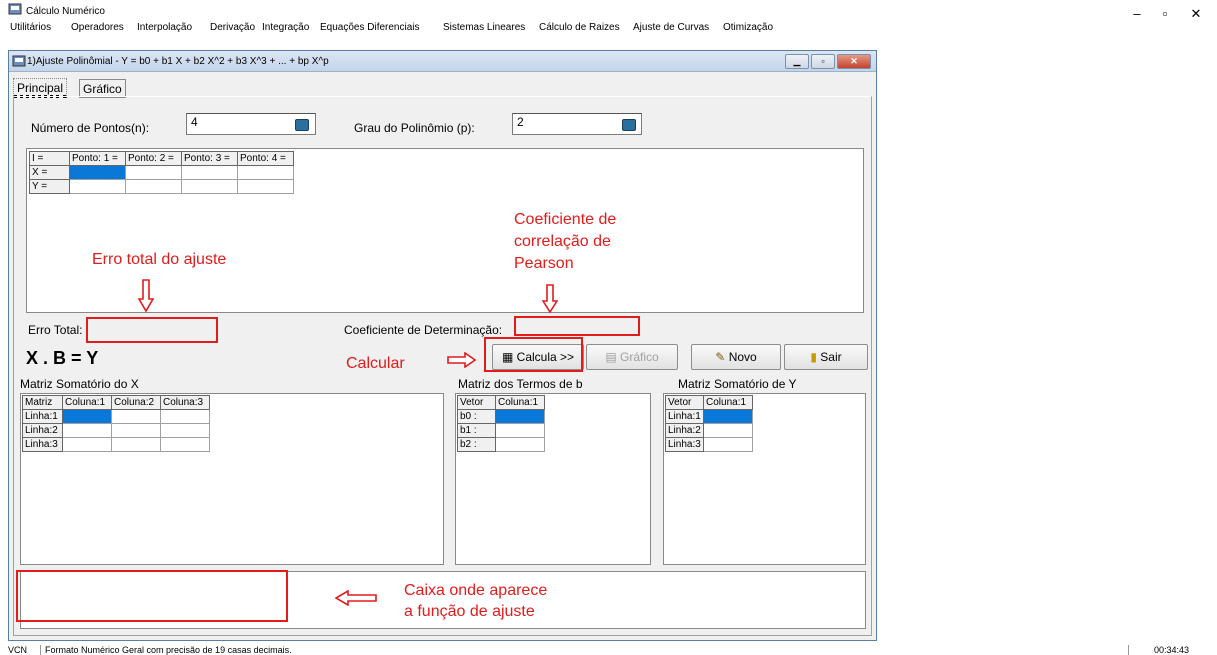  What do you see at coordinates (152, 596) in the screenshot?
I see `highlight-funcao-ajuste` at bounding box center [152, 596].